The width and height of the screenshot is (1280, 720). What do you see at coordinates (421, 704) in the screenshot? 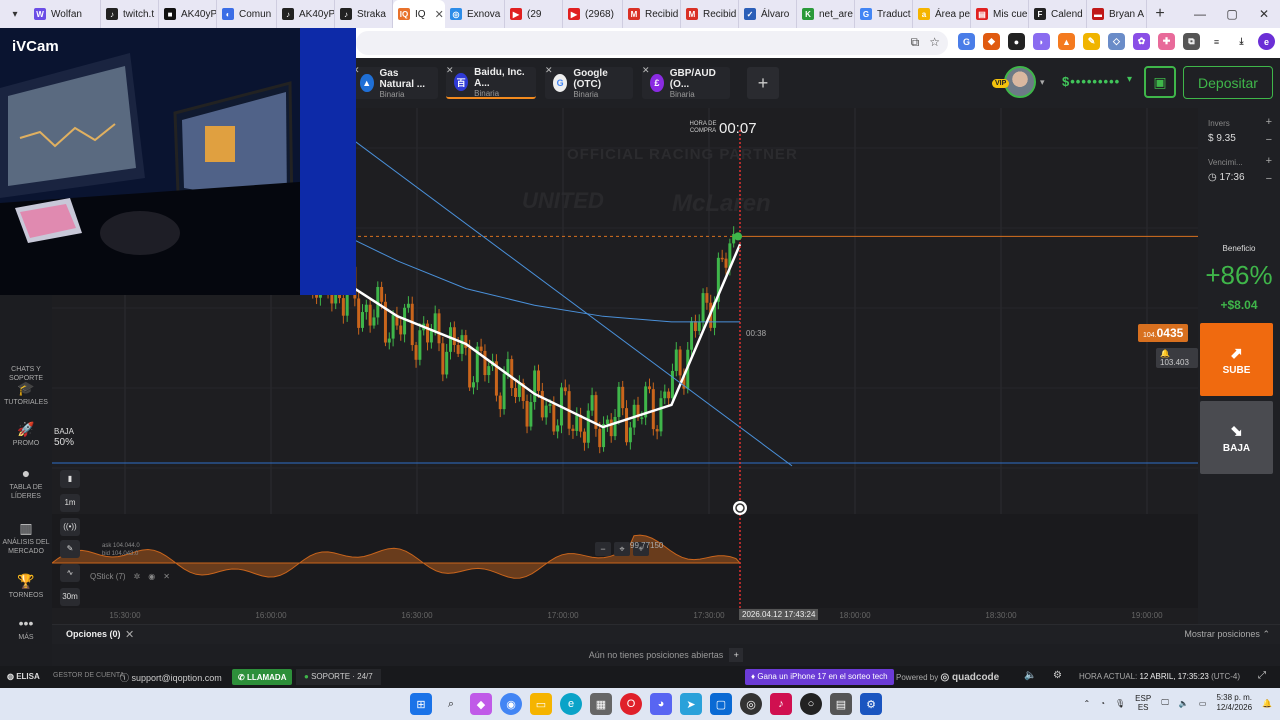
I see `windows-start-icon: ⊞` at bounding box center [421, 704].